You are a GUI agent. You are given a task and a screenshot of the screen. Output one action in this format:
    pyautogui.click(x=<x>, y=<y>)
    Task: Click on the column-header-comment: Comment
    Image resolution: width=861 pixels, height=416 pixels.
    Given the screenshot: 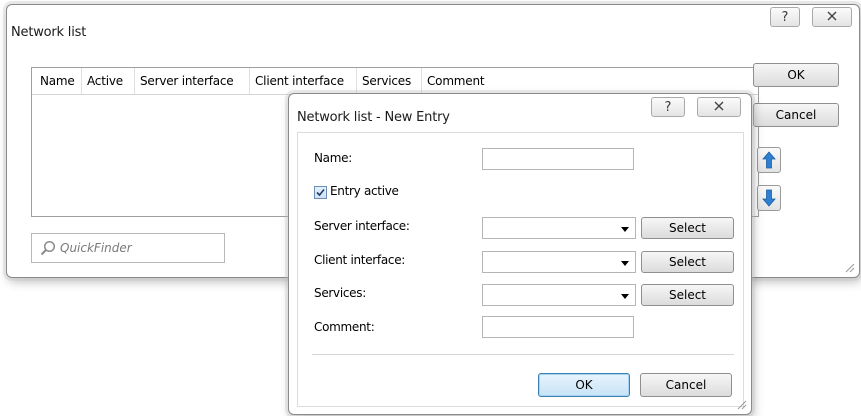 What is the action you would take?
    pyautogui.click(x=590, y=81)
    